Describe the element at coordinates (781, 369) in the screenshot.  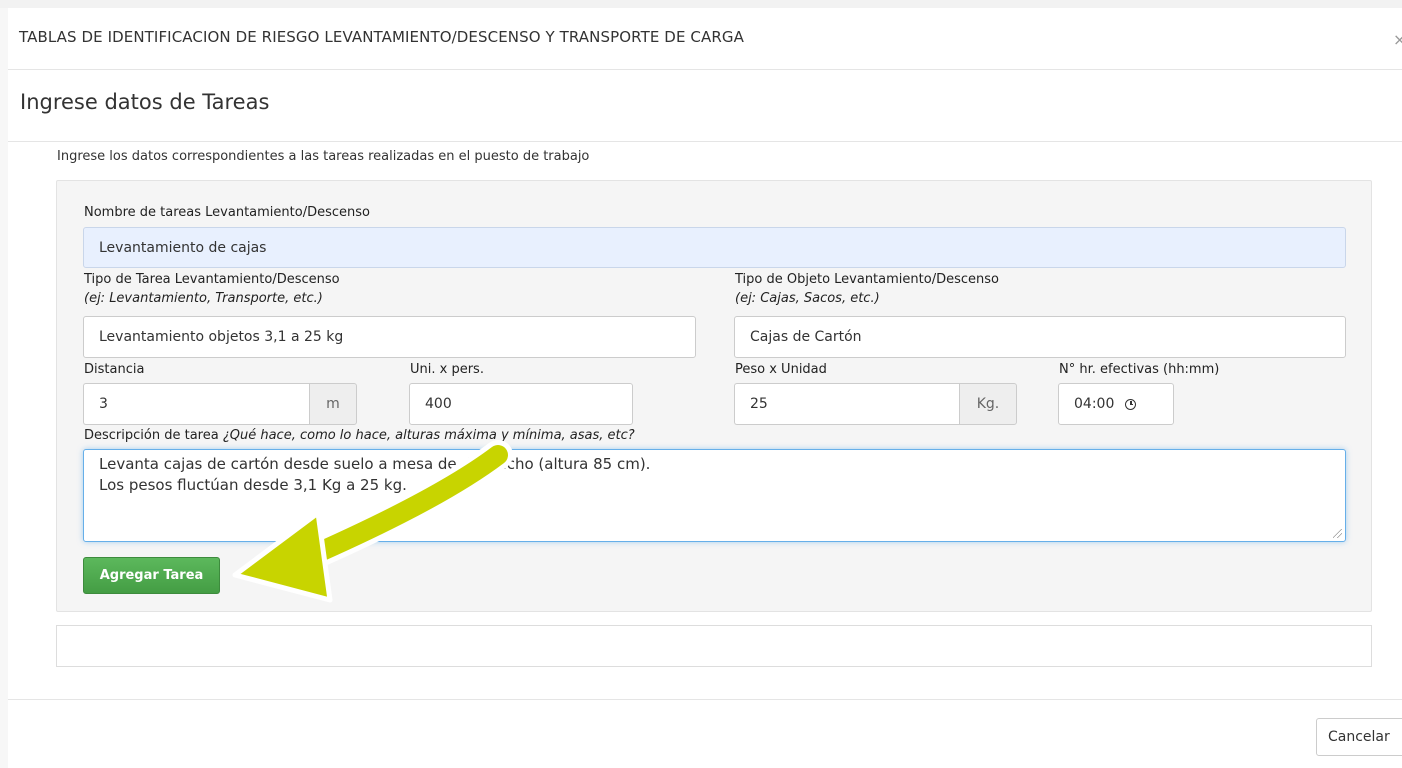
I see `peso-label: Peso x Unidad` at that location.